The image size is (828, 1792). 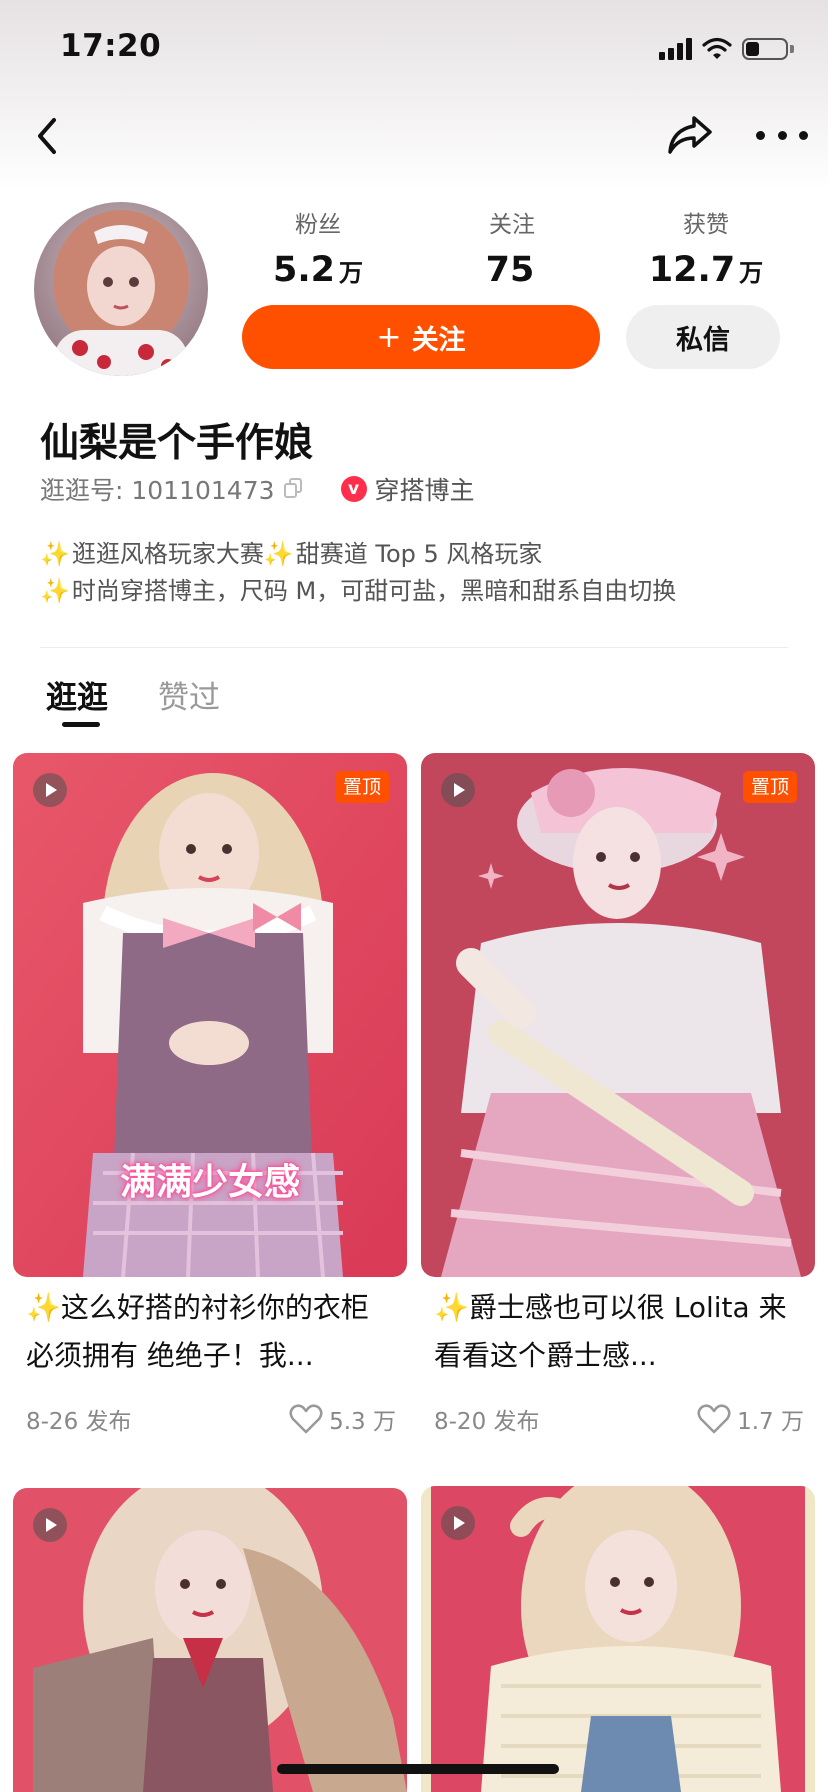 I want to click on post-date: 8-20 发布, so click(x=487, y=1422).